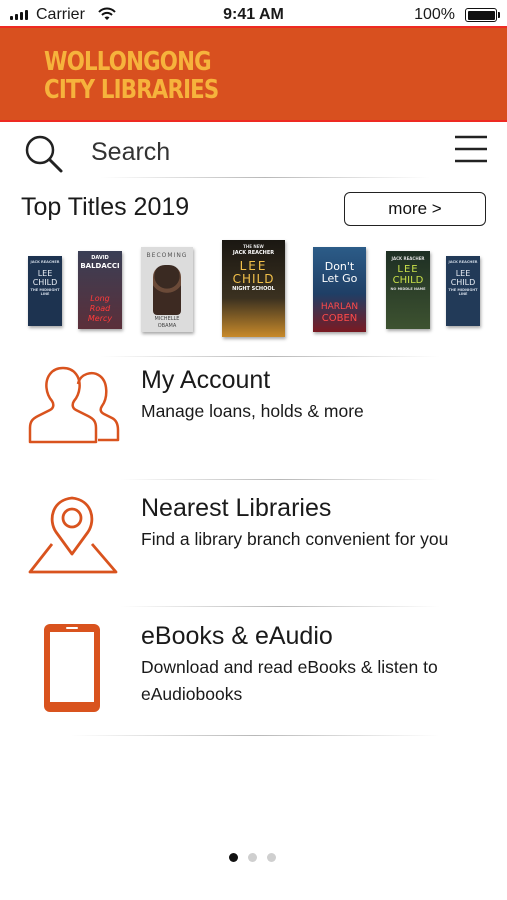  Describe the element at coordinates (253, 246) in the screenshot. I see `book-cover-text: THE NEW` at that location.